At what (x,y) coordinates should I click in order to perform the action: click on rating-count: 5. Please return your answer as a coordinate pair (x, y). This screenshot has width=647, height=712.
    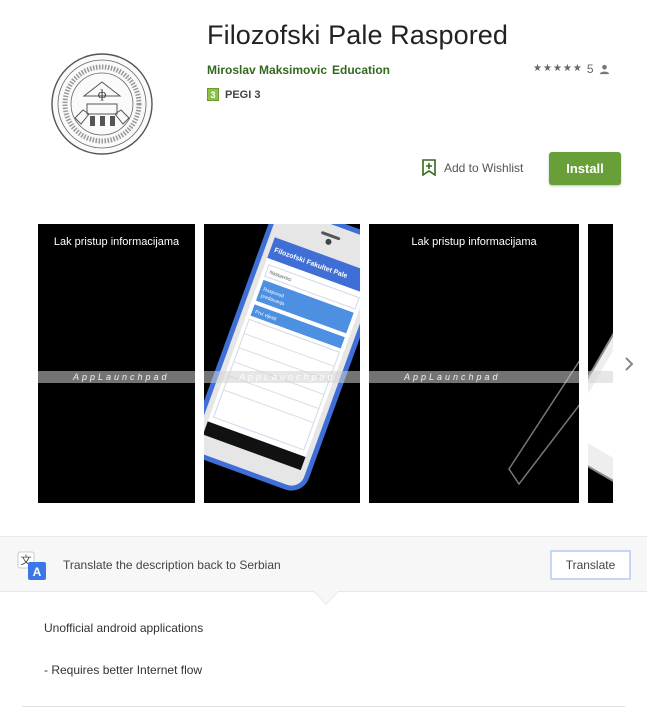
    Looking at the image, I should click on (590, 69).